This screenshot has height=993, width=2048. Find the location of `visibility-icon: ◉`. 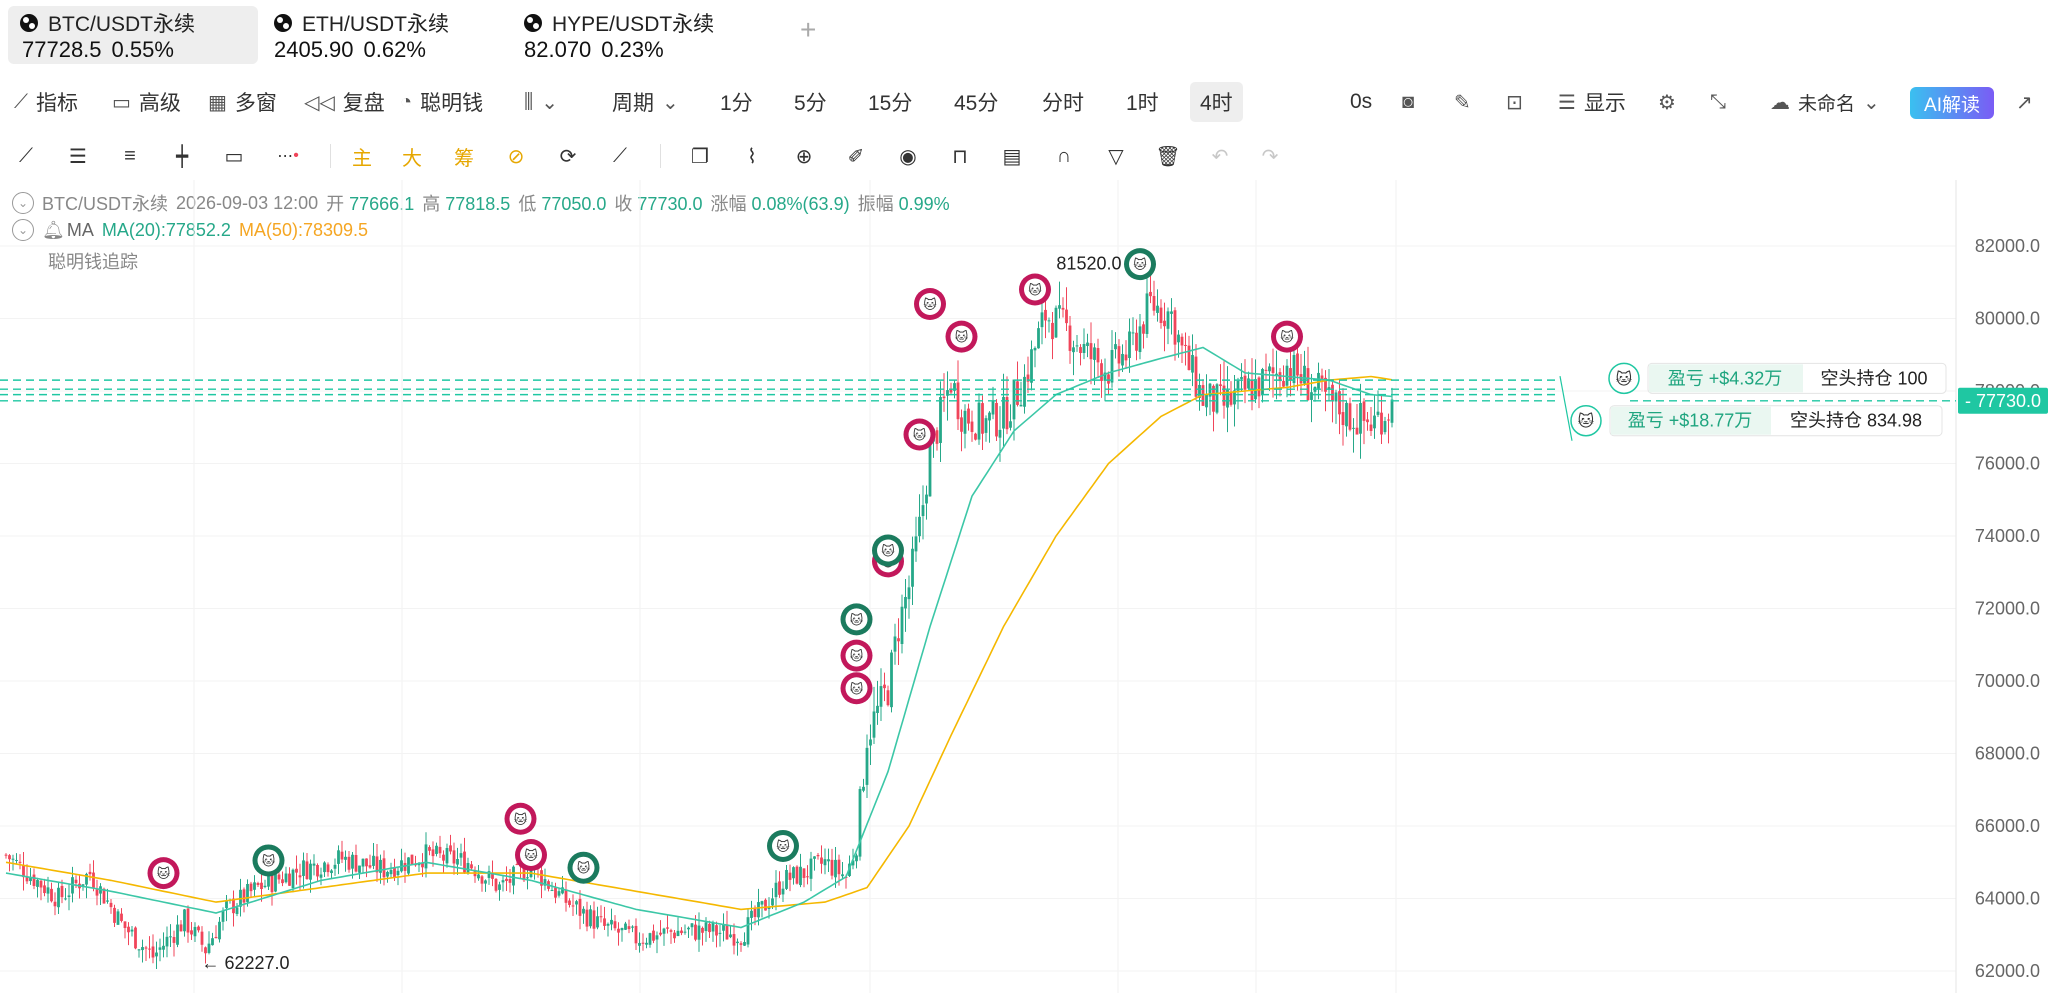

visibility-icon: ◉ is located at coordinates (908, 156).